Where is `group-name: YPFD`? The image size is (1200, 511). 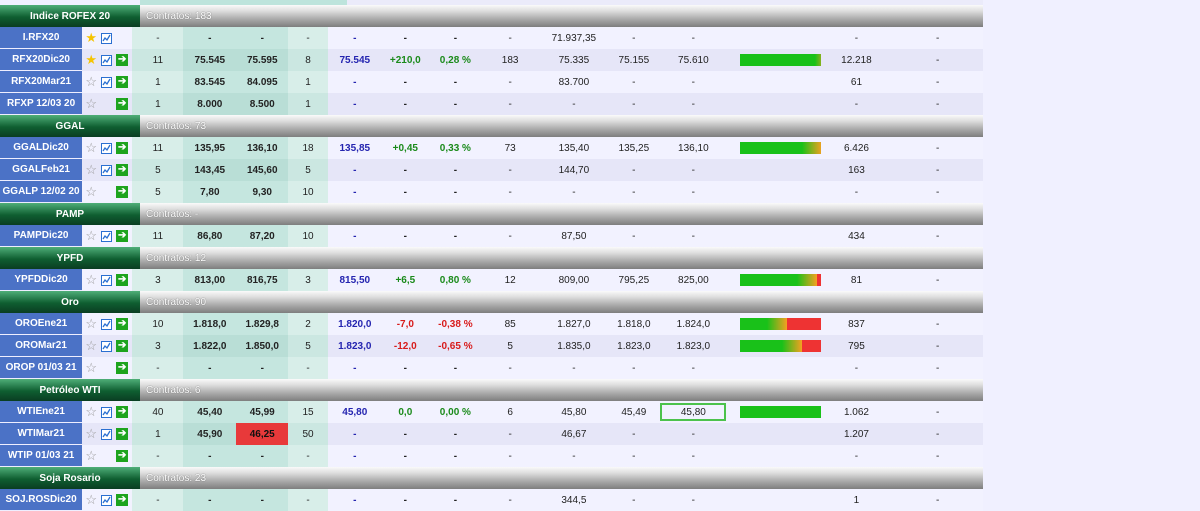 group-name: YPFD is located at coordinates (70, 258).